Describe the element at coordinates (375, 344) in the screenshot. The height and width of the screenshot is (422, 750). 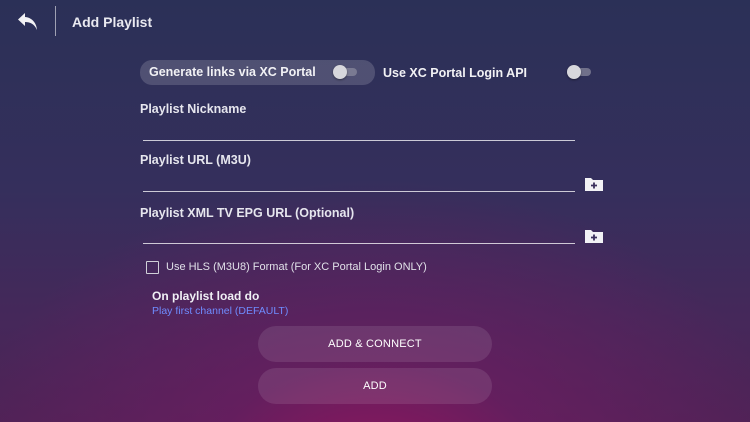
I see `add-and-connect-button: ADD & CONNECT` at that location.